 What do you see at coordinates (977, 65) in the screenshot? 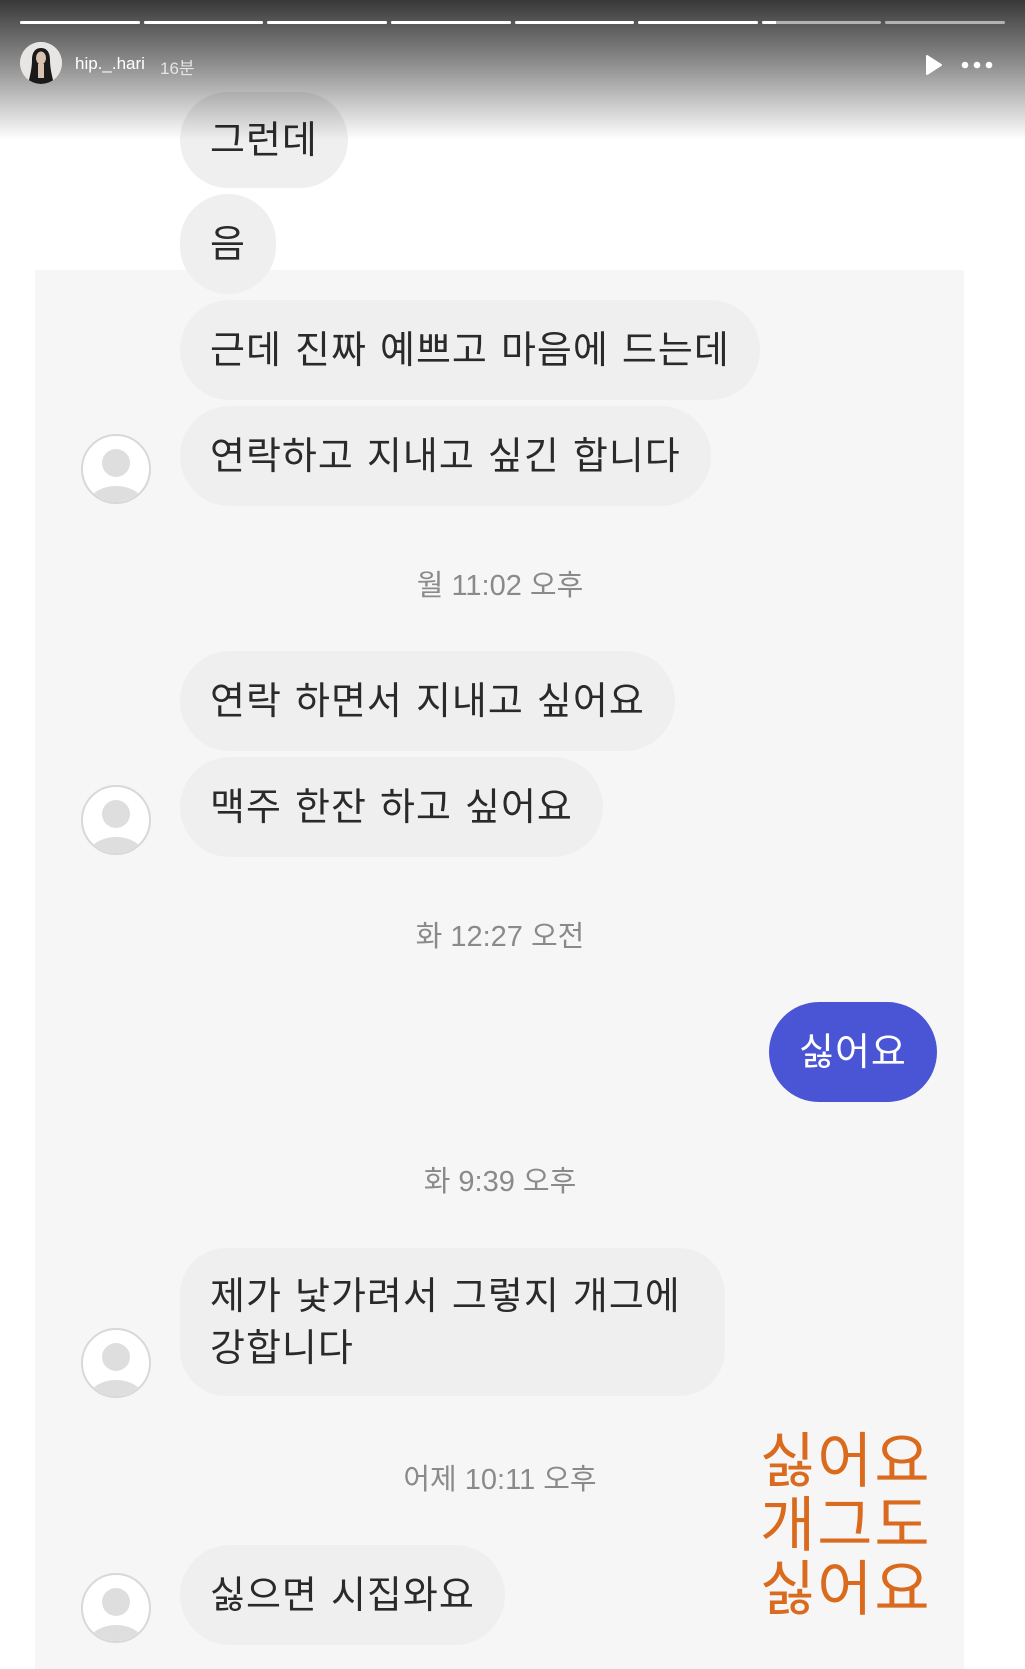
I see `more-icon` at bounding box center [977, 65].